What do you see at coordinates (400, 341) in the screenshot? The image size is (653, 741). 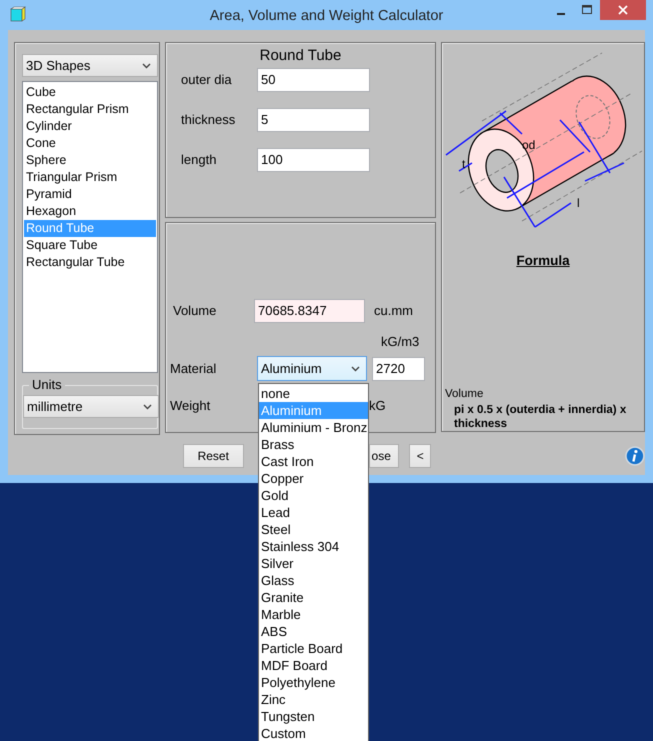 I see `unit-label: kG/m3` at bounding box center [400, 341].